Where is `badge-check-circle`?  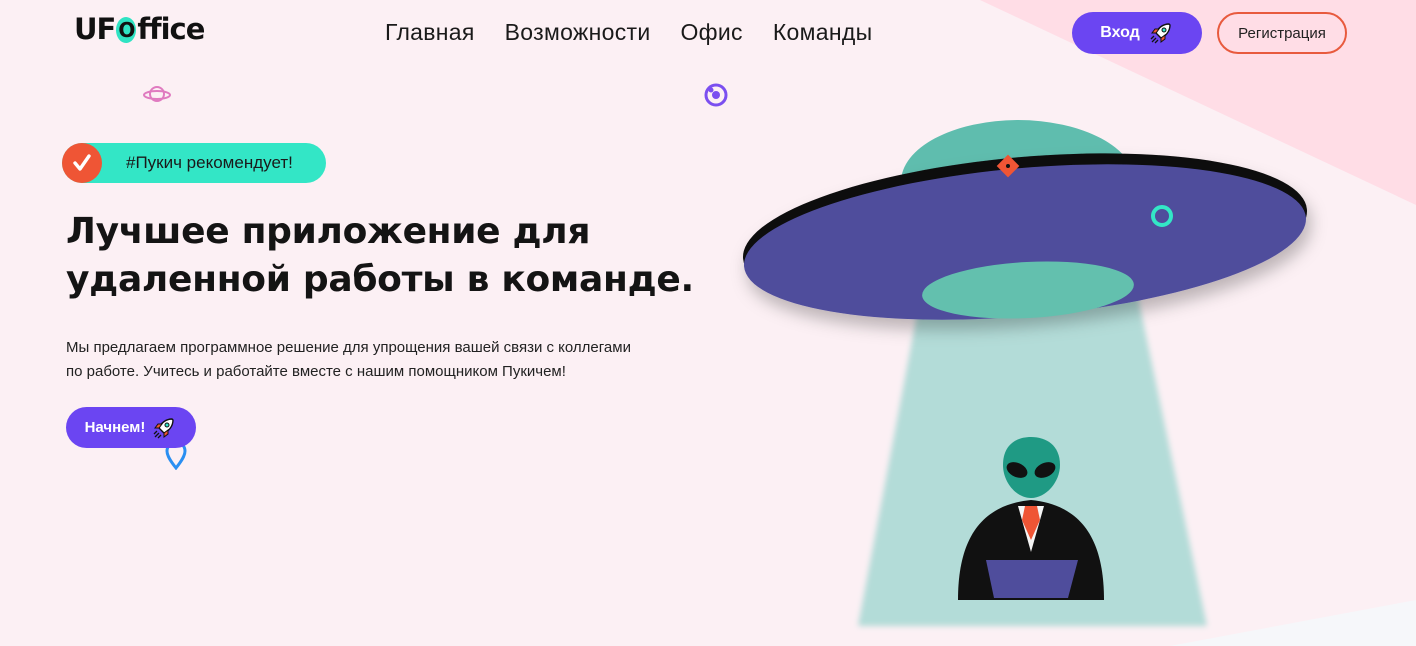
badge-check-circle is located at coordinates (82, 163).